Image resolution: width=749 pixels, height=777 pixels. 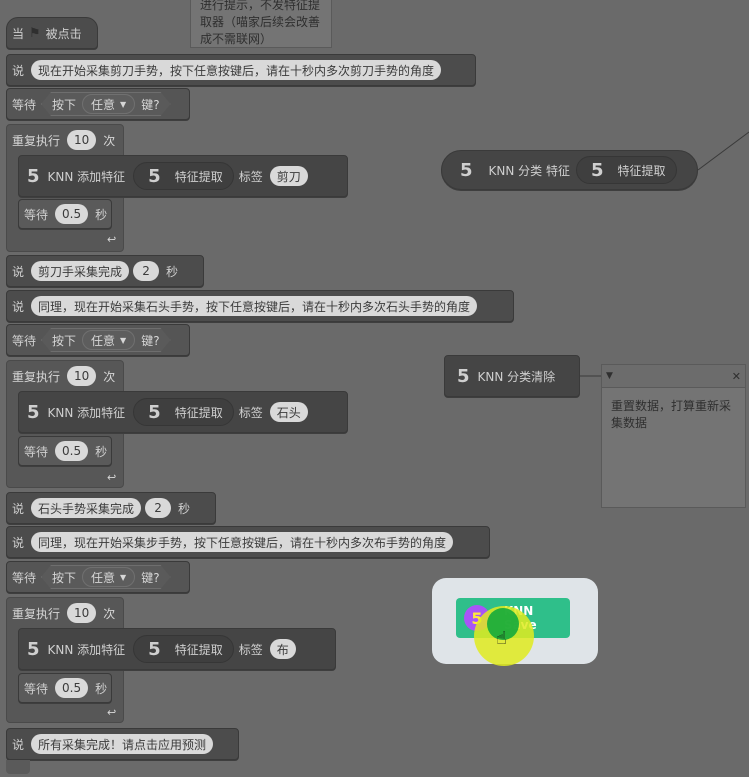 I want to click on say-block: 说 同理，现在开始采集石头手势，按下任意按键后，请在十秒内多次石头手势的角度, so click(x=260, y=306).